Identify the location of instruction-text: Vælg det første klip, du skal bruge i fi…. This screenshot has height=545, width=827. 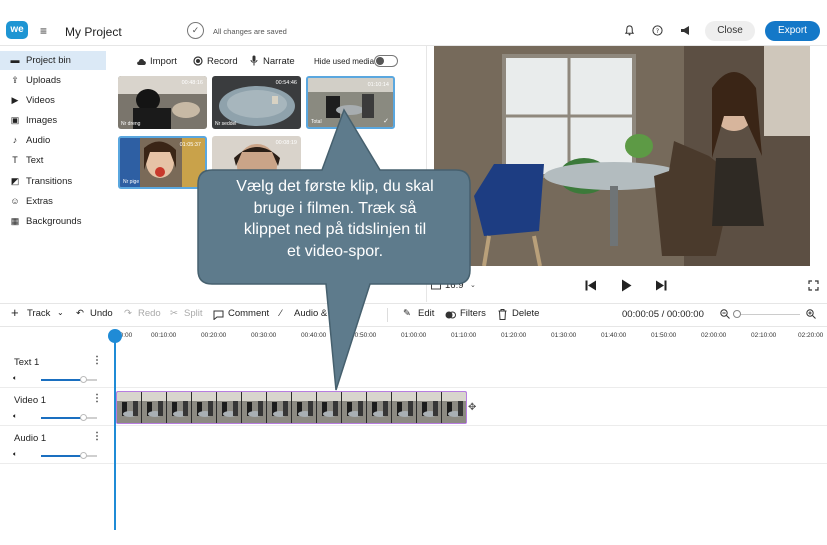
(335, 219).